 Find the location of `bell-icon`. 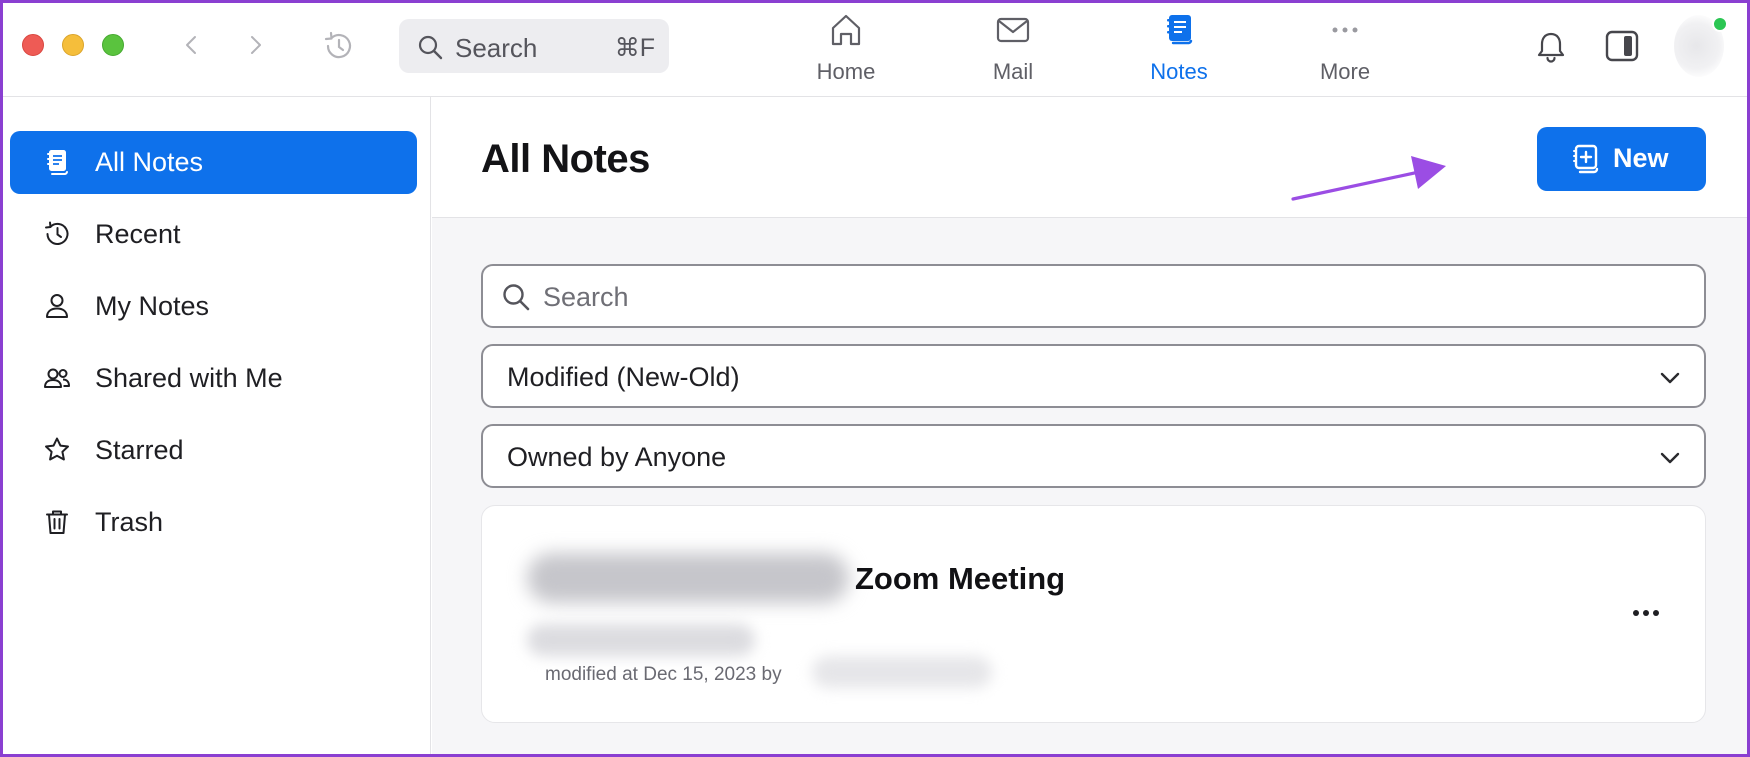

bell-icon is located at coordinates (1551, 47).